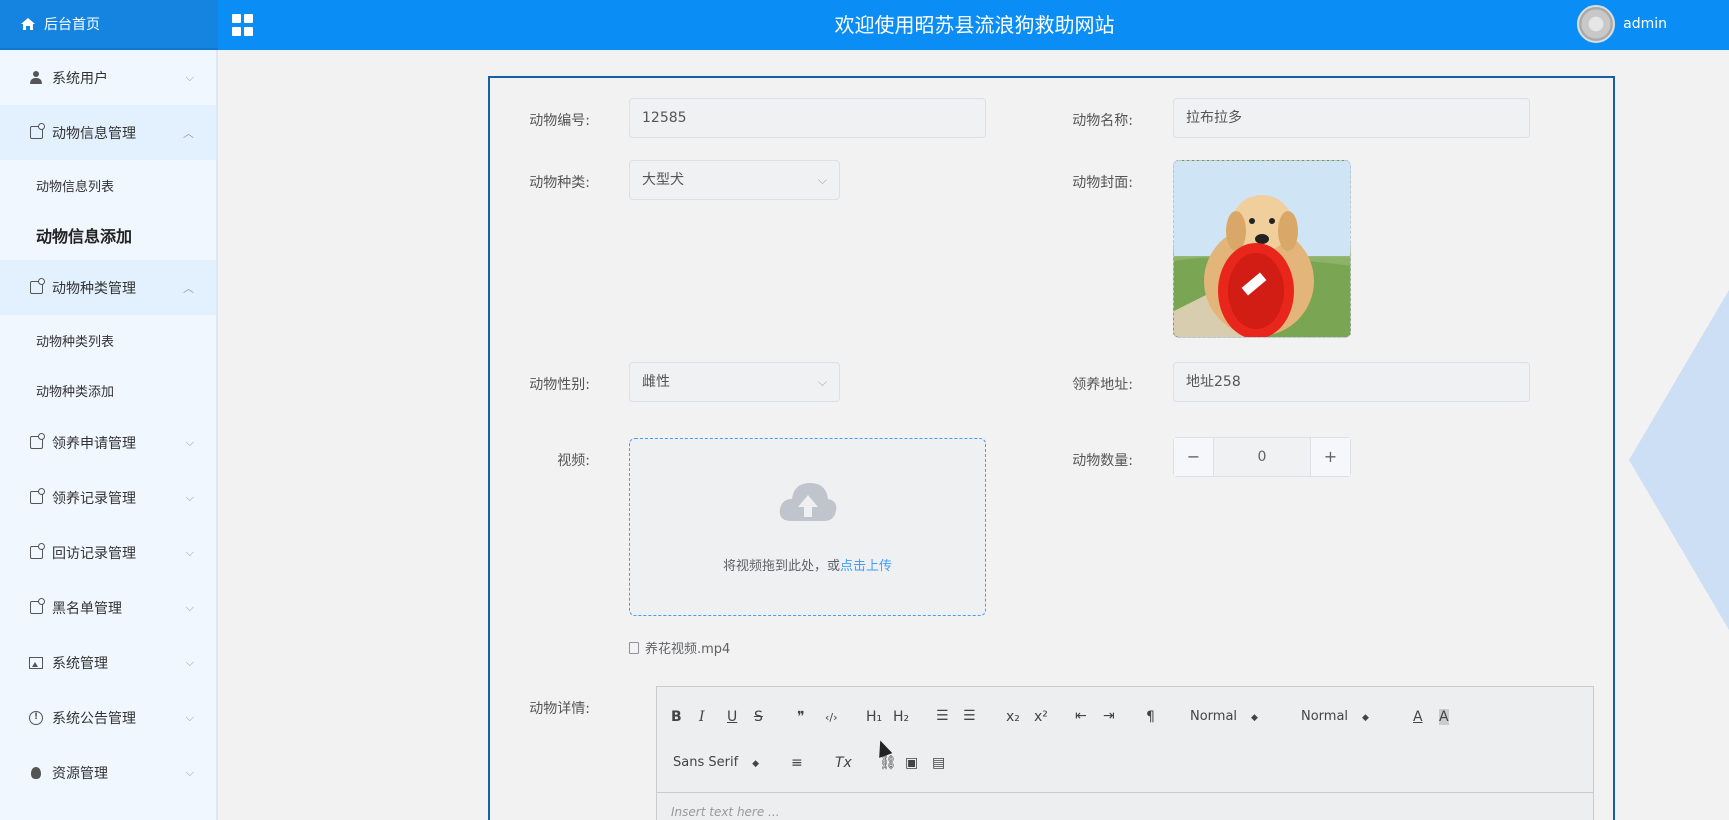 The image size is (1729, 820). Describe the element at coordinates (1596, 24) in the screenshot. I see `avatar` at that location.